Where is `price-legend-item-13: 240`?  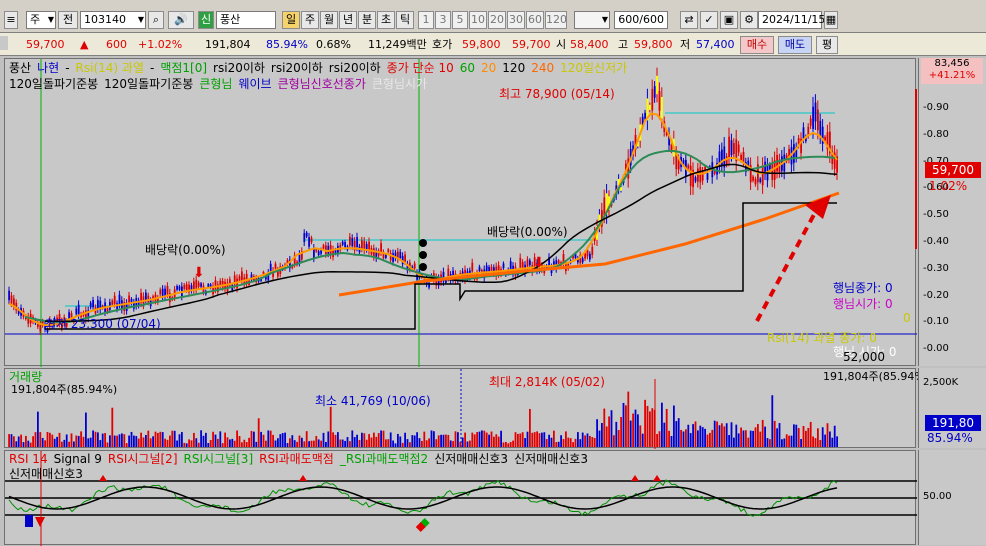 price-legend-item-13: 240 is located at coordinates (542, 68).